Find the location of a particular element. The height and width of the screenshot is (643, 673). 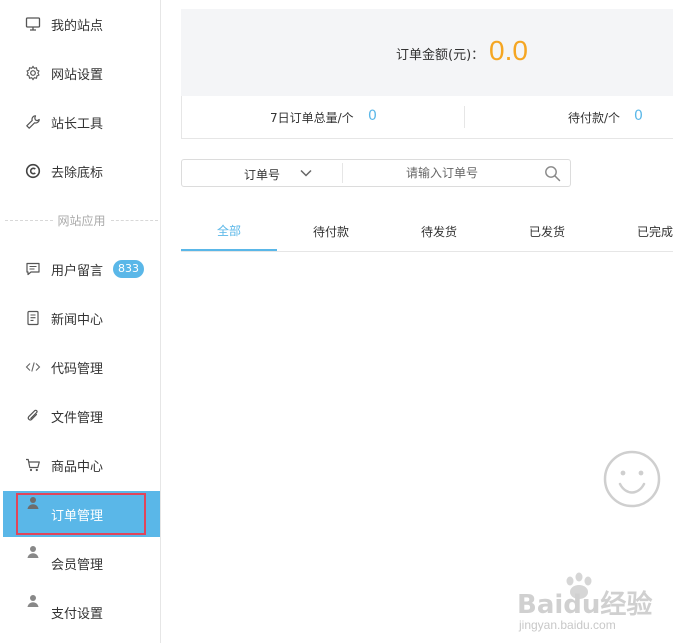

weekly-order-total-value: 0 is located at coordinates (372, 116).